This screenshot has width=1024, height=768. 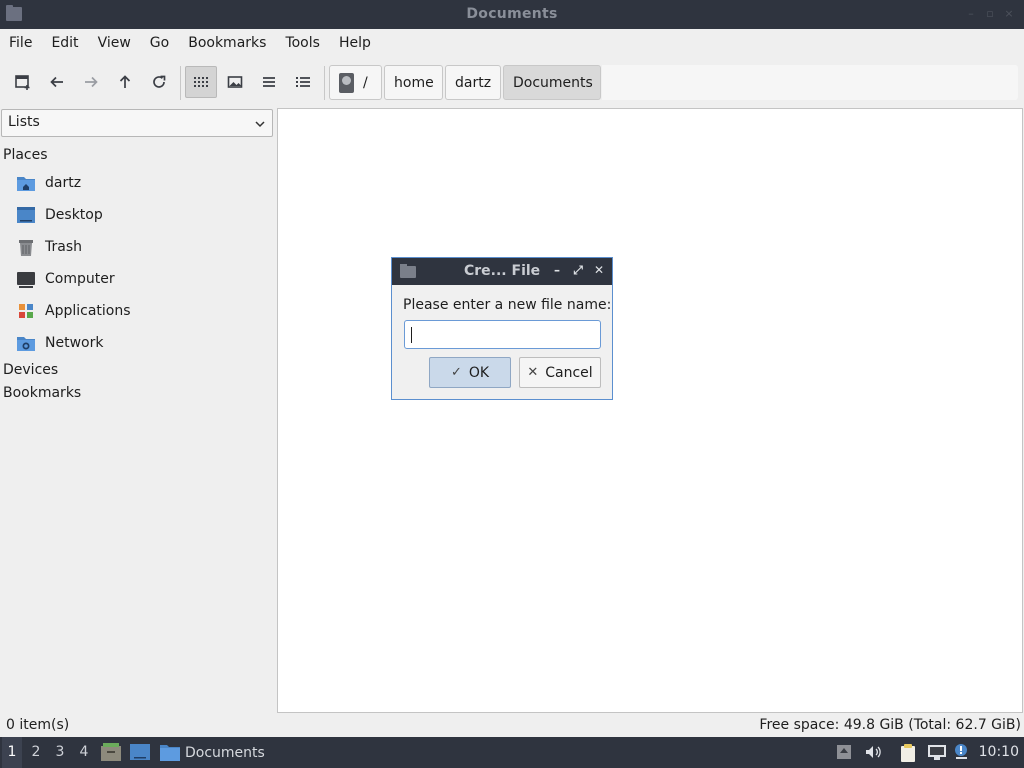 I want to click on sidebar-item-label: Computer, so click(x=80, y=279).